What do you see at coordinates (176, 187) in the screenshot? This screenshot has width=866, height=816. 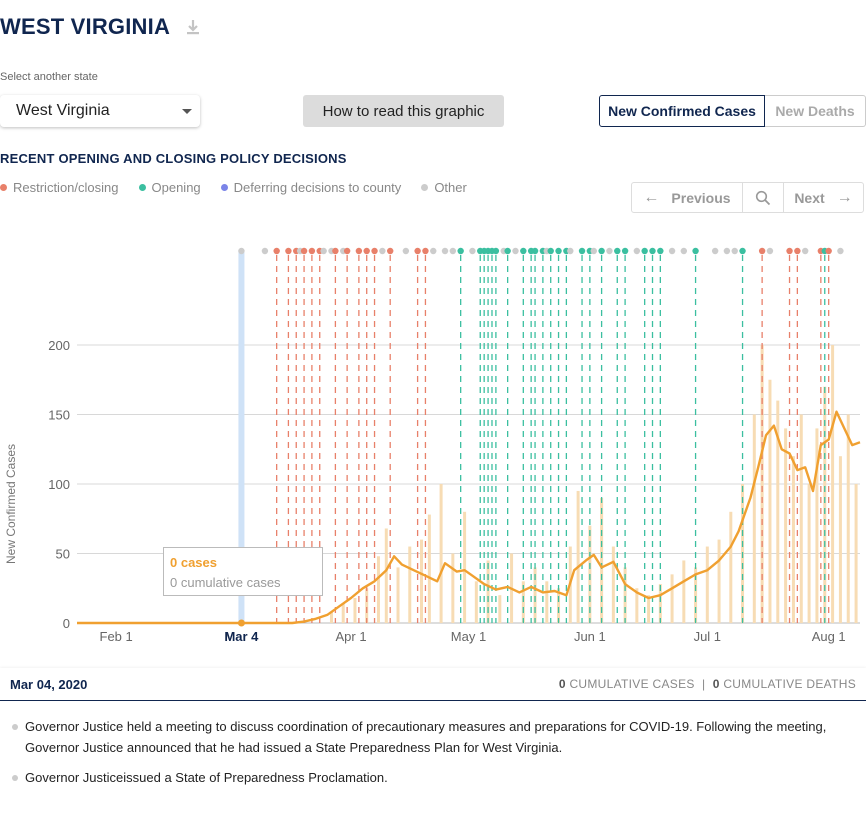 I see `legend-label: Opening` at bounding box center [176, 187].